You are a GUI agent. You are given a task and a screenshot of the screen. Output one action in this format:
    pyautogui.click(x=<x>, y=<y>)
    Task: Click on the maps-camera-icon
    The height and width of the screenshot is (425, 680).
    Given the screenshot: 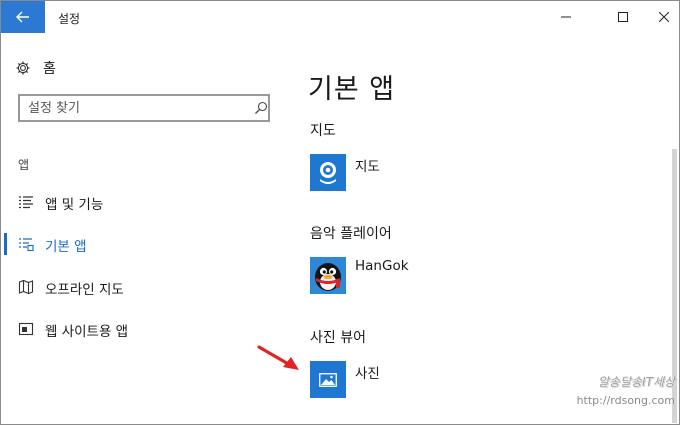 What is the action you would take?
    pyautogui.click(x=328, y=172)
    